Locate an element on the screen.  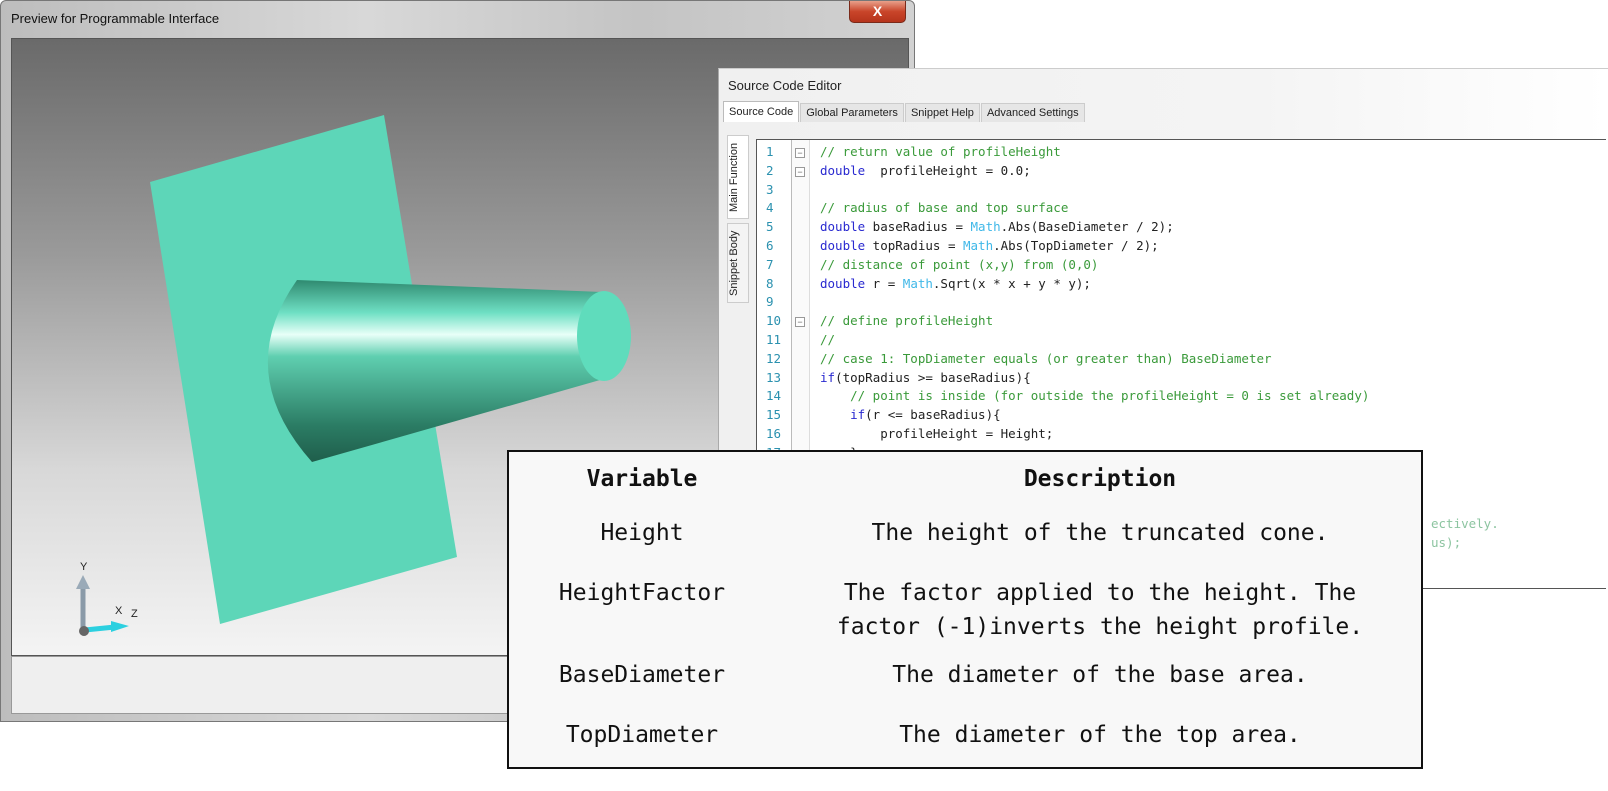
code-token: r = is located at coordinates (884, 283).